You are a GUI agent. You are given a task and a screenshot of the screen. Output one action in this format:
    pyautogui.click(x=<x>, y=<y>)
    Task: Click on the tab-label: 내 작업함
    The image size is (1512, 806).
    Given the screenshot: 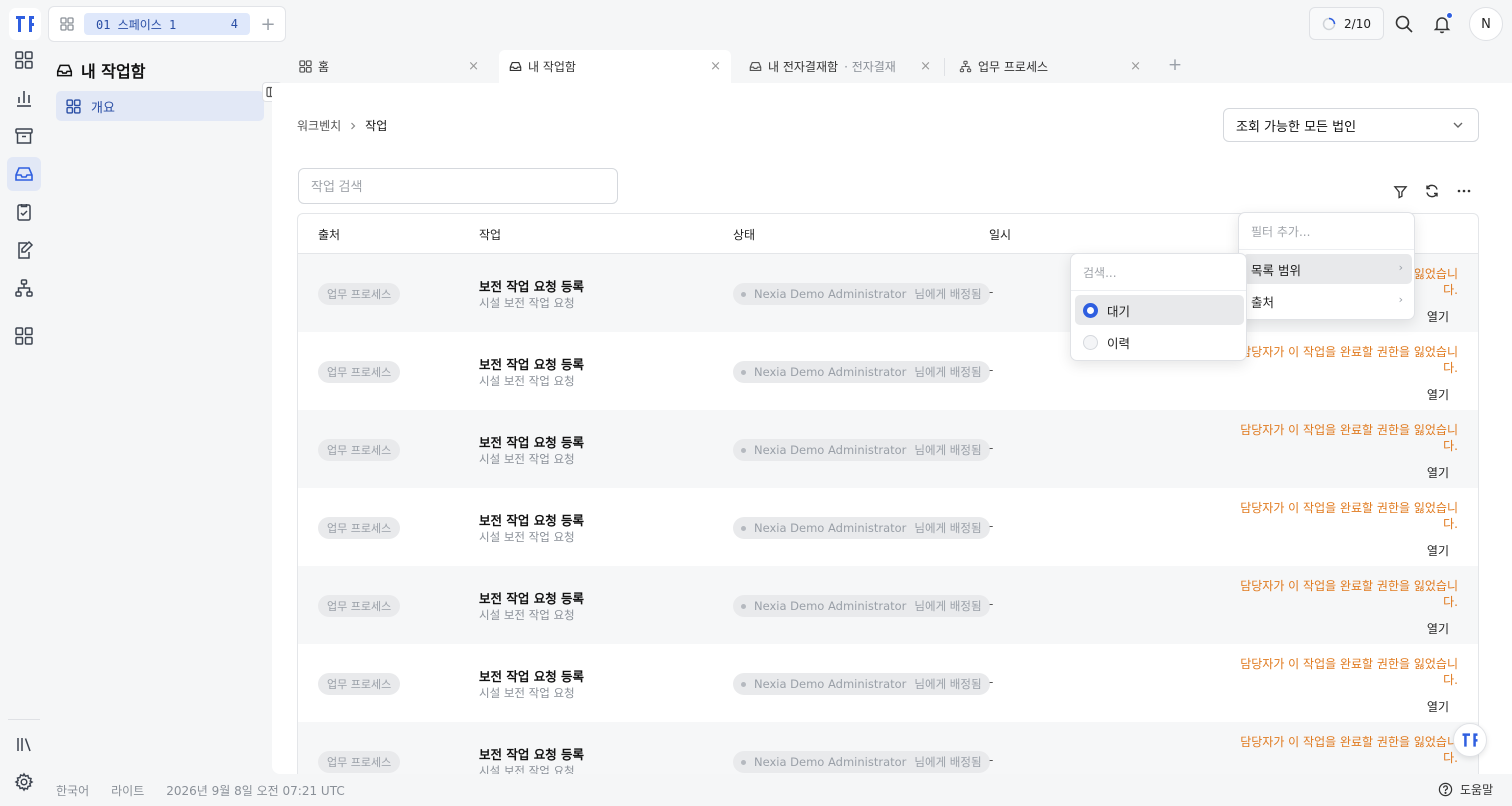 What is the action you would take?
    pyautogui.click(x=552, y=67)
    